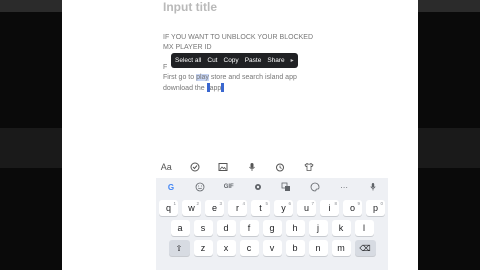  Describe the element at coordinates (449, 148) in the screenshot. I see `right-blur-mid` at that location.